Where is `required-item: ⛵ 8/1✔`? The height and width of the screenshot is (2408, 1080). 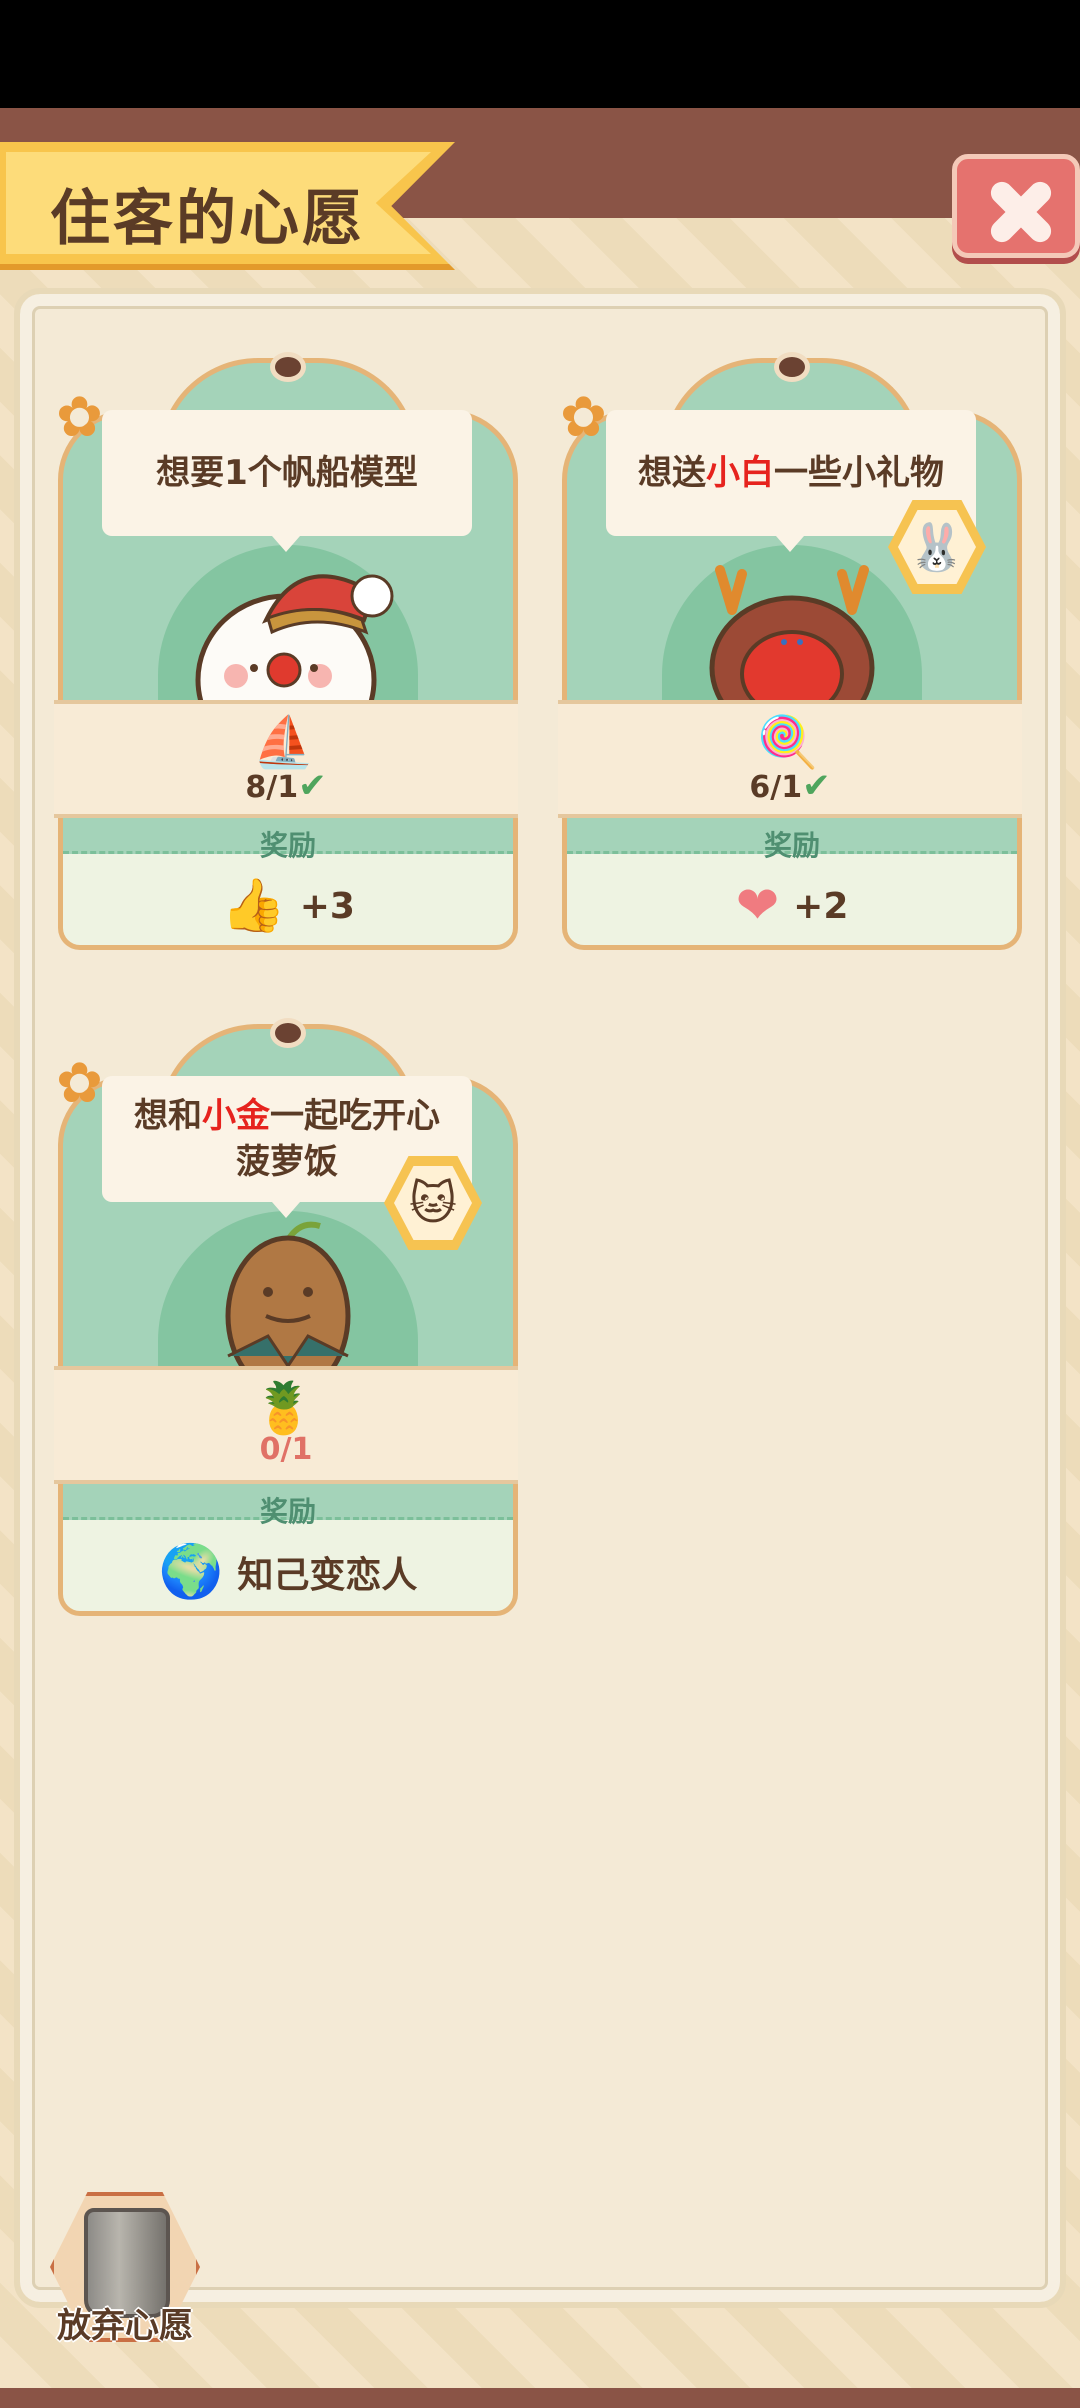
required-item: ⛵ 8/1✔ is located at coordinates (286, 759).